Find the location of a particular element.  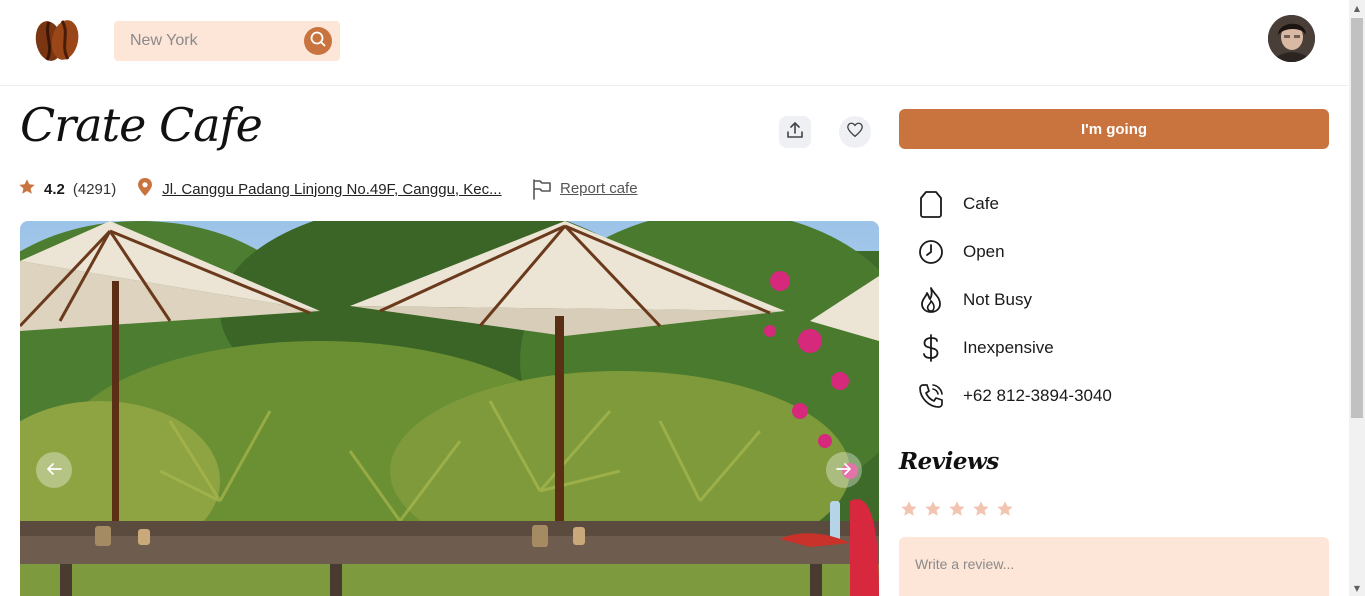

report-cafe-link: Report cafe is located at coordinates (599, 188).